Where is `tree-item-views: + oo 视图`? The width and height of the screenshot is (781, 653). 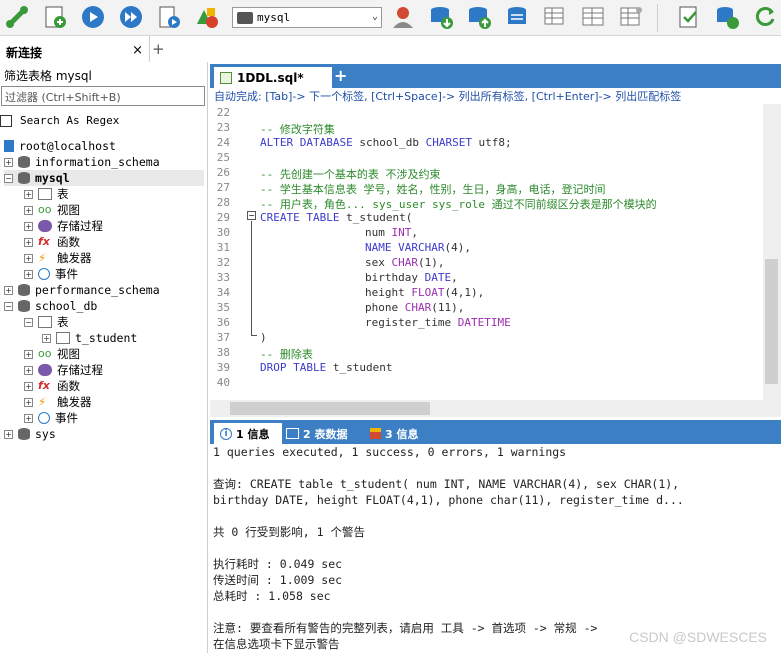
tree-item-views: + oo 视图 is located at coordinates (52, 210).